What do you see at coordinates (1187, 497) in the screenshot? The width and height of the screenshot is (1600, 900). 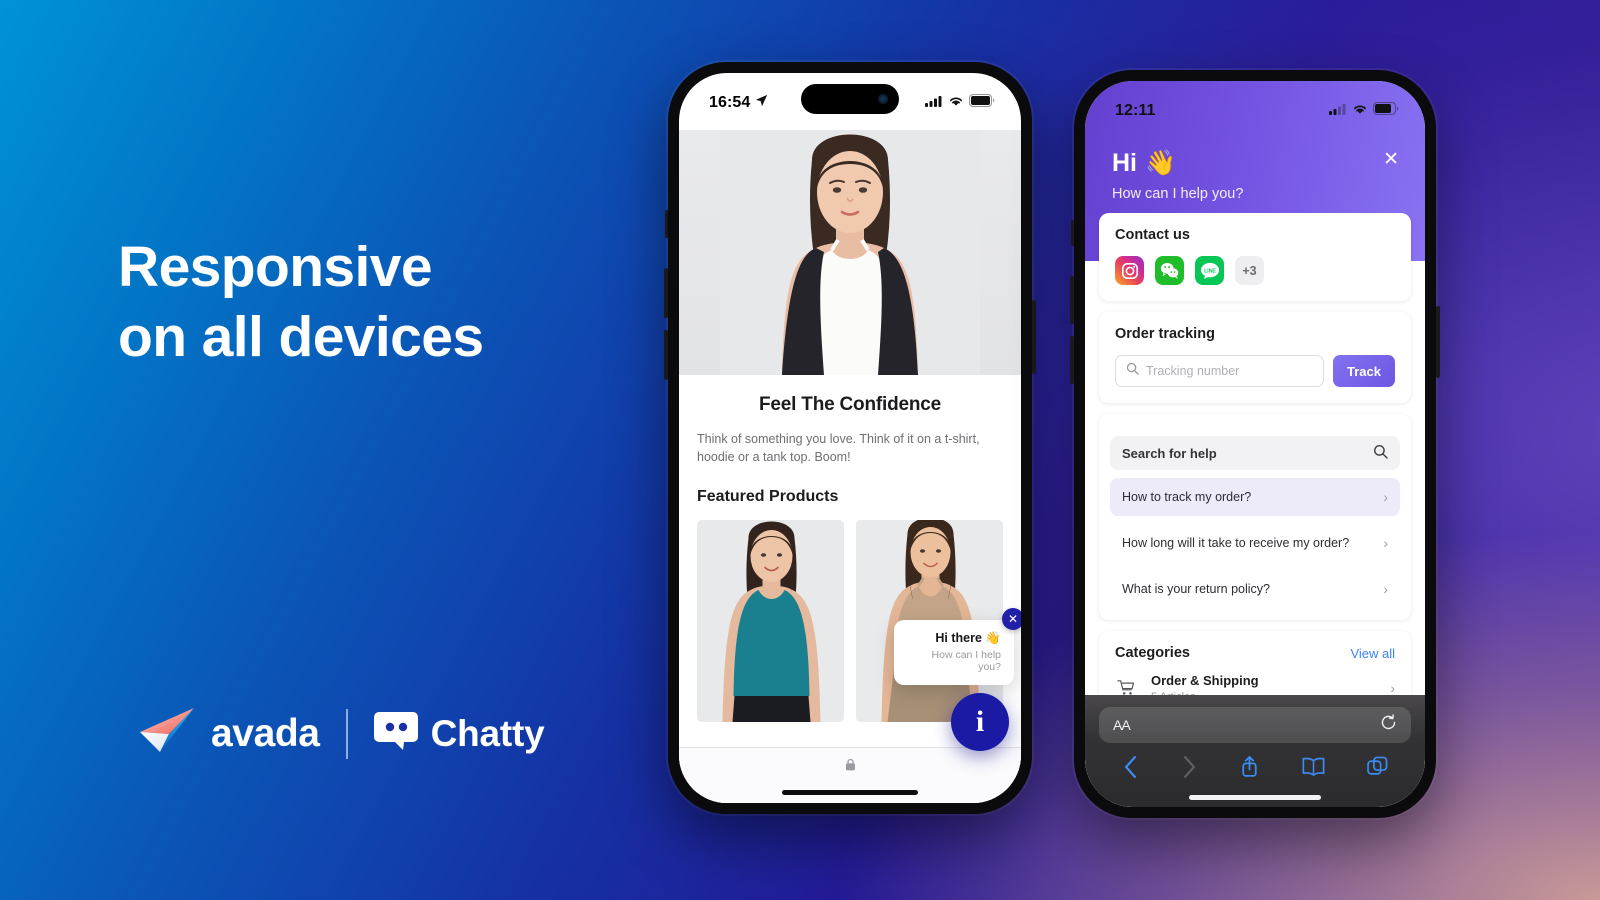 I see `faq-question: How to track my order?` at bounding box center [1187, 497].